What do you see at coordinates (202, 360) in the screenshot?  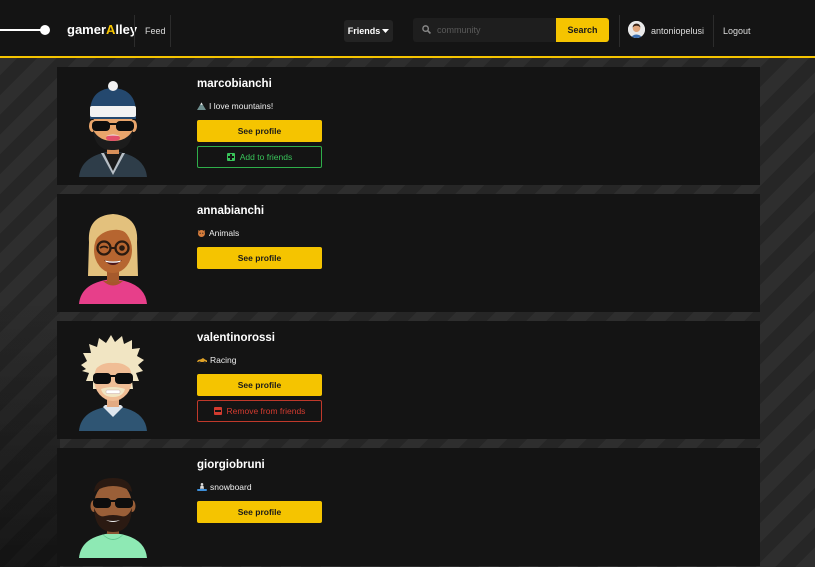 I see `race-car-icon` at bounding box center [202, 360].